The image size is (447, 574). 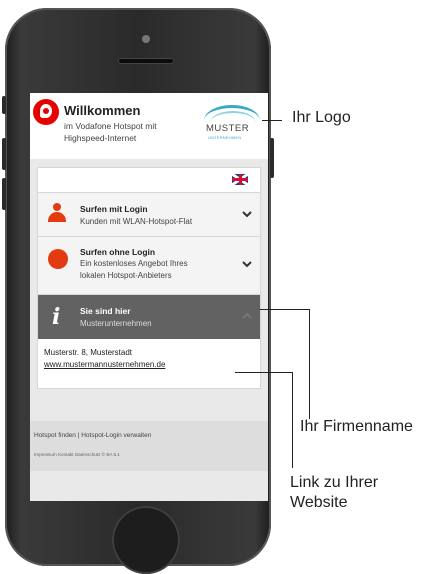 I want to click on option-title: Surfen mit Login, so click(x=114, y=209).